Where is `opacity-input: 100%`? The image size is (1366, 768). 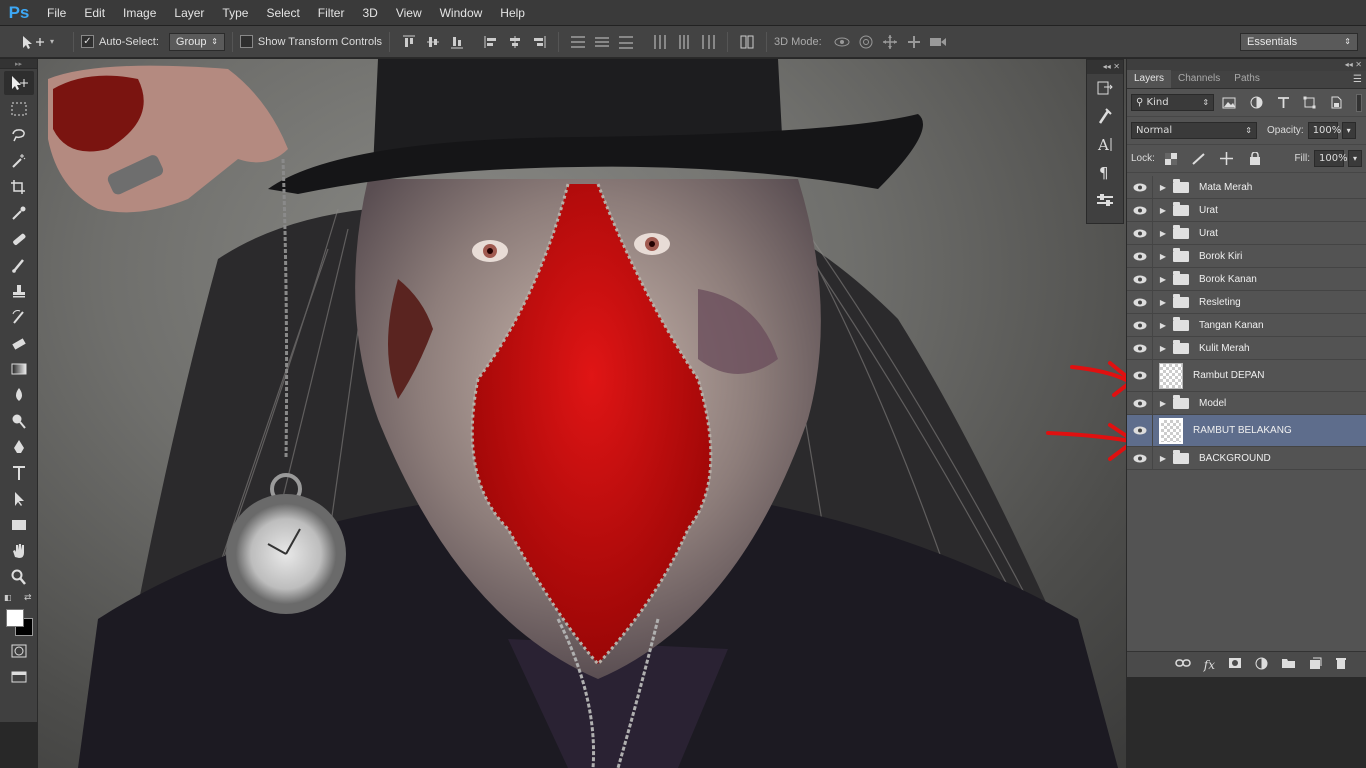
opacity-input: 100% is located at coordinates (1324, 130).